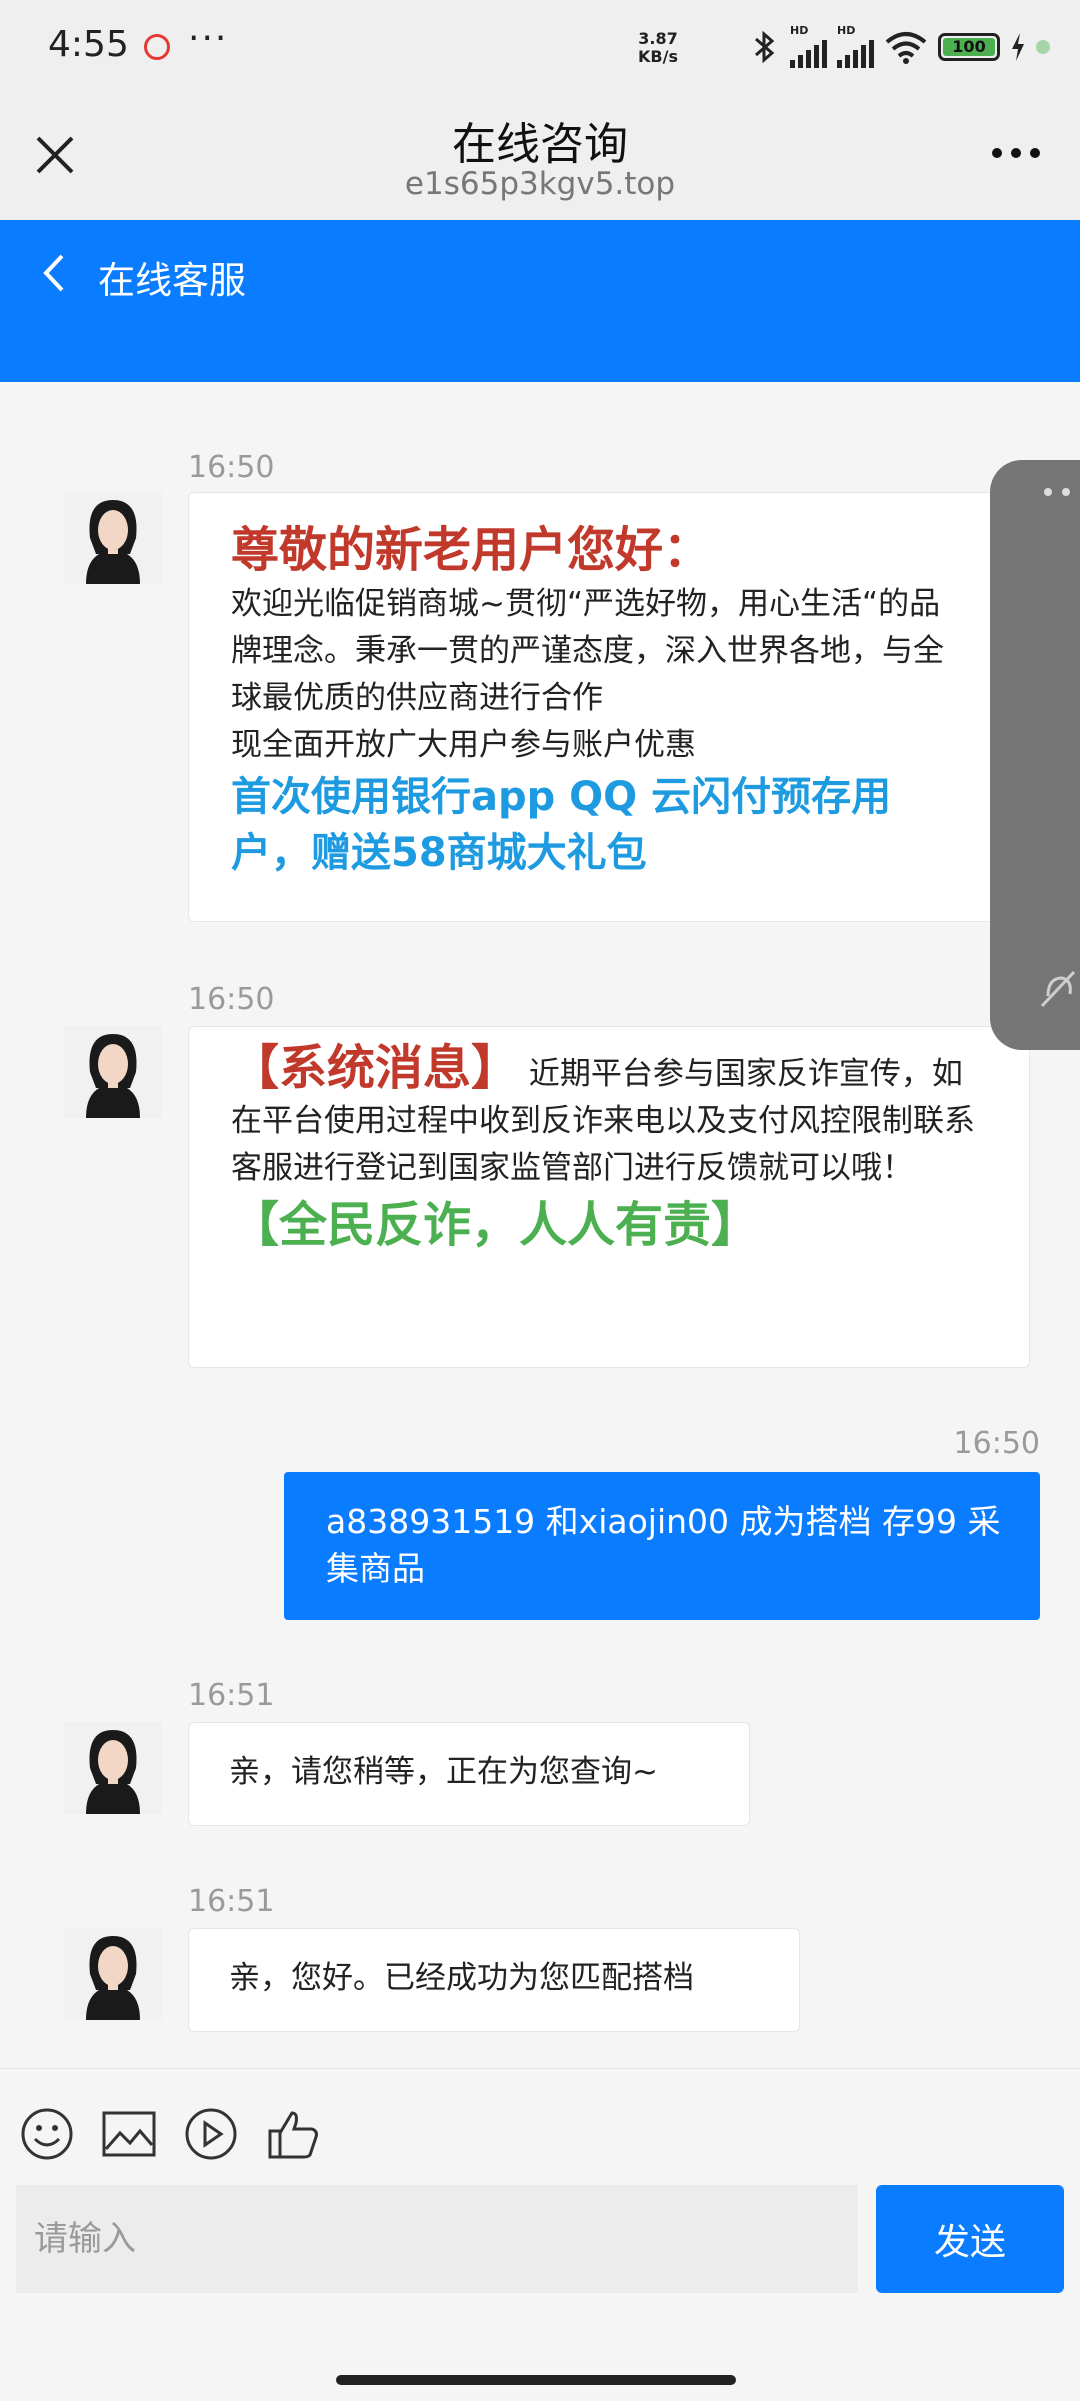 This screenshot has height=2401, width=1080. I want to click on status-time: 4:55, so click(88, 44).